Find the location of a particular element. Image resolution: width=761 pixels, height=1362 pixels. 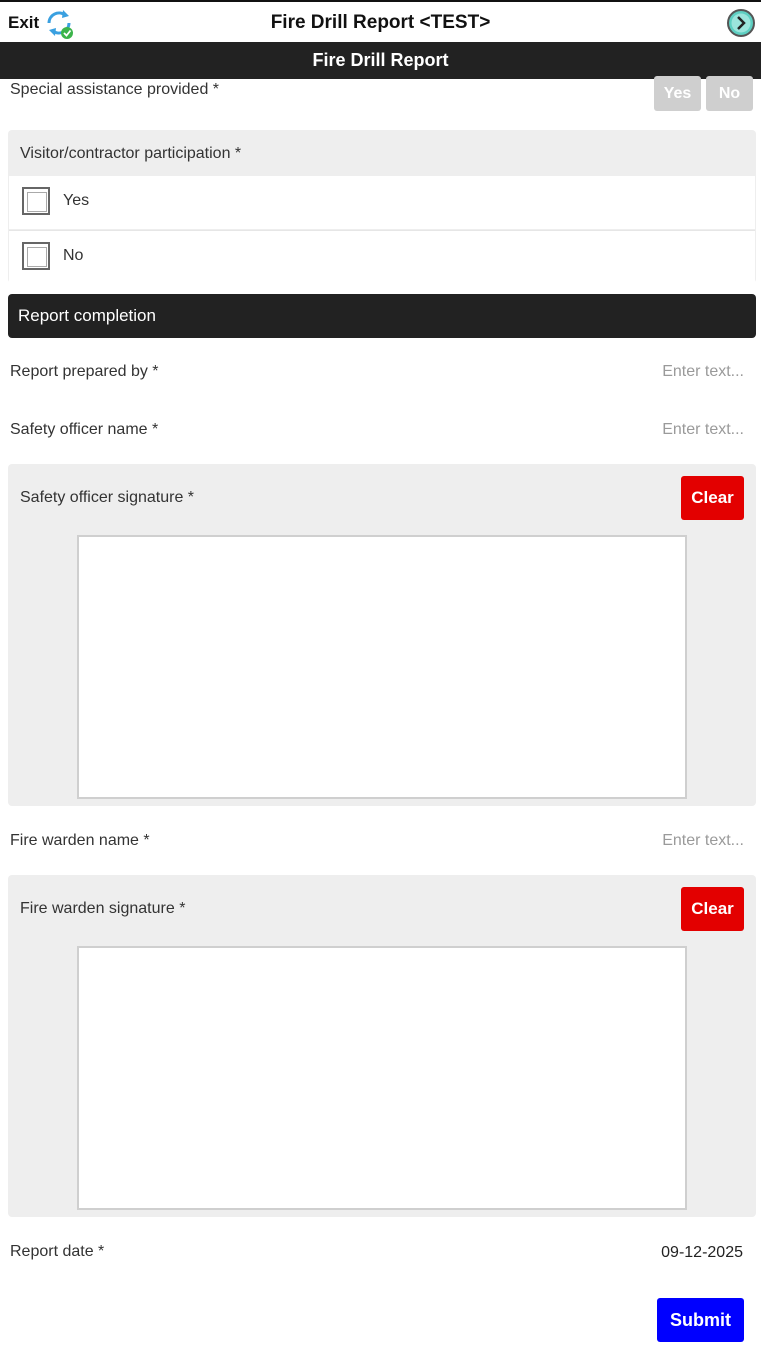

report-completion-header: Report completion is located at coordinates (382, 316).